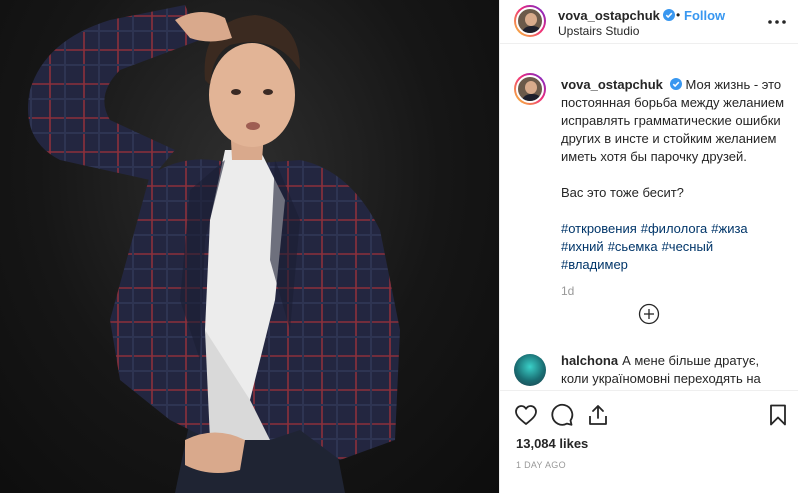 The image size is (798, 493). I want to click on follow-button: Follow, so click(704, 15).